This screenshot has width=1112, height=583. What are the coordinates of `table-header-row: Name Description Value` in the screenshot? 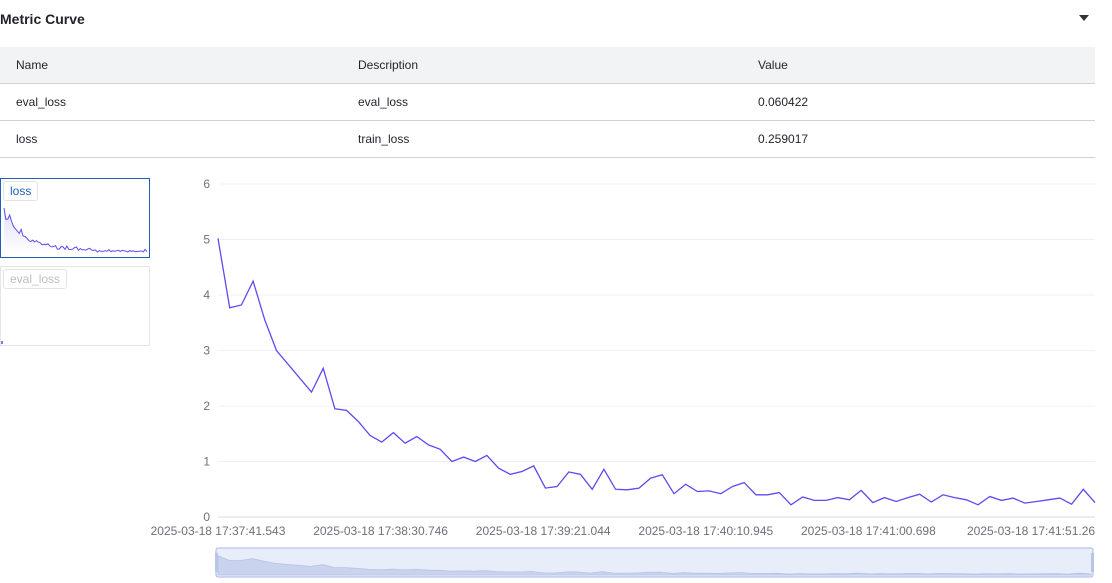 It's located at (547, 65).